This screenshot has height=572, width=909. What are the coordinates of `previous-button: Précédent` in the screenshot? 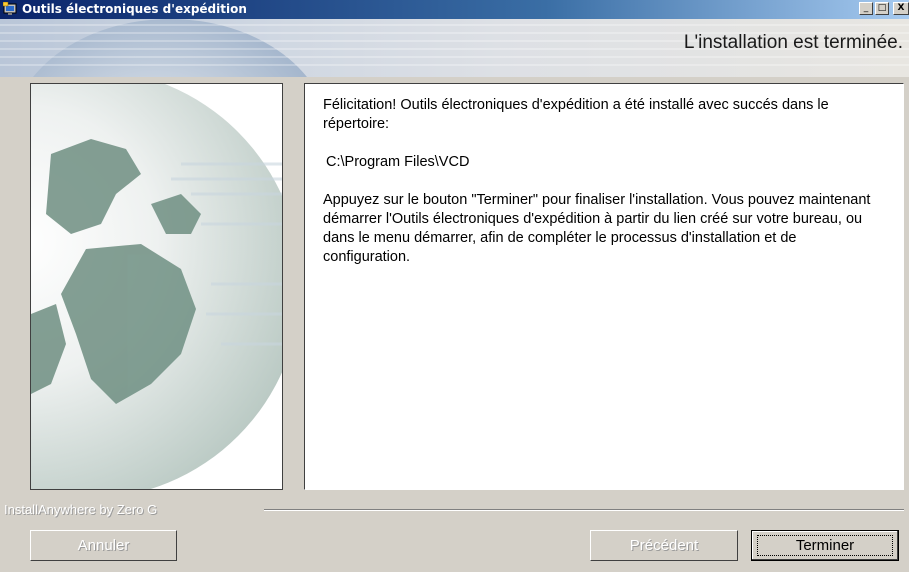 It's located at (664, 545).